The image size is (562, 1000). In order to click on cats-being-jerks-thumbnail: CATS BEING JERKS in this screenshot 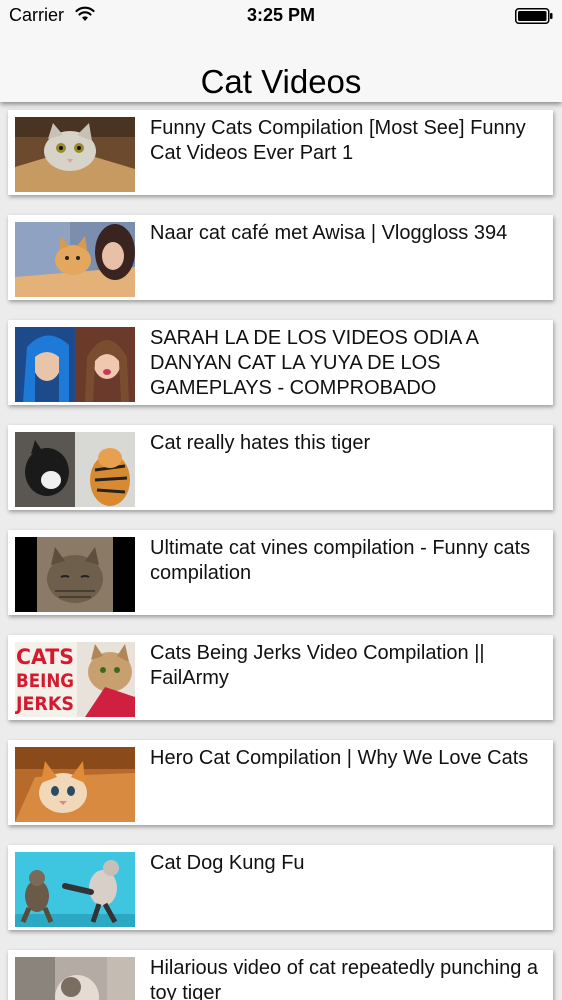, I will do `click(75, 679)`.